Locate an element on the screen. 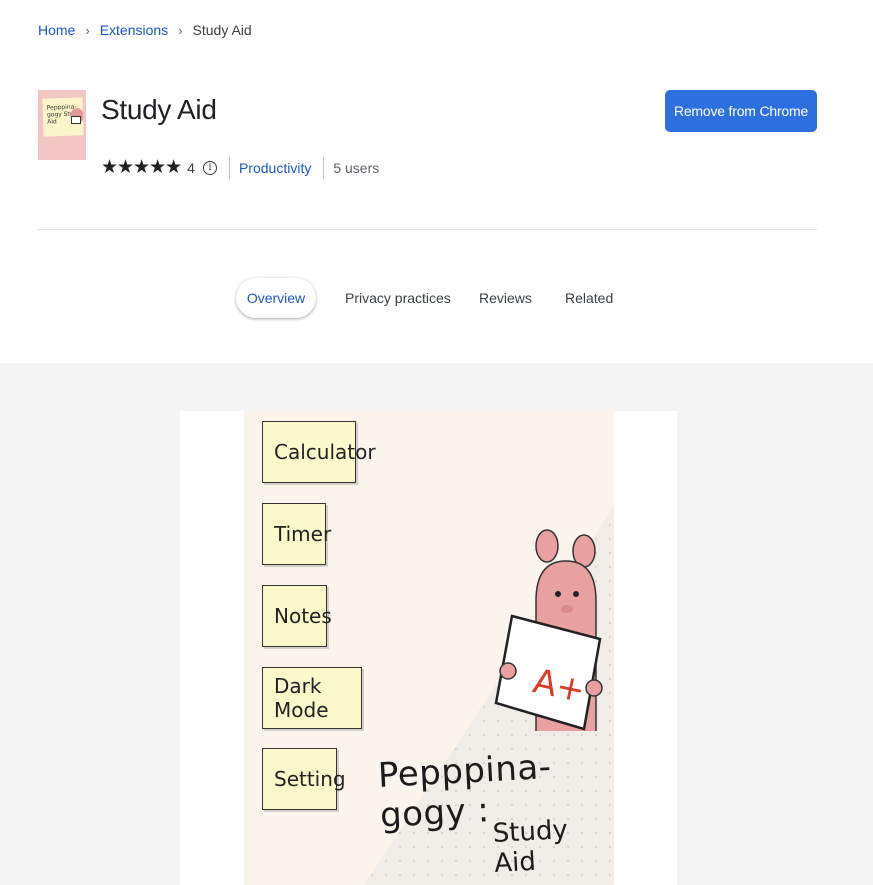 The image size is (873, 885). extension-title: Study Aid is located at coordinates (159, 109).